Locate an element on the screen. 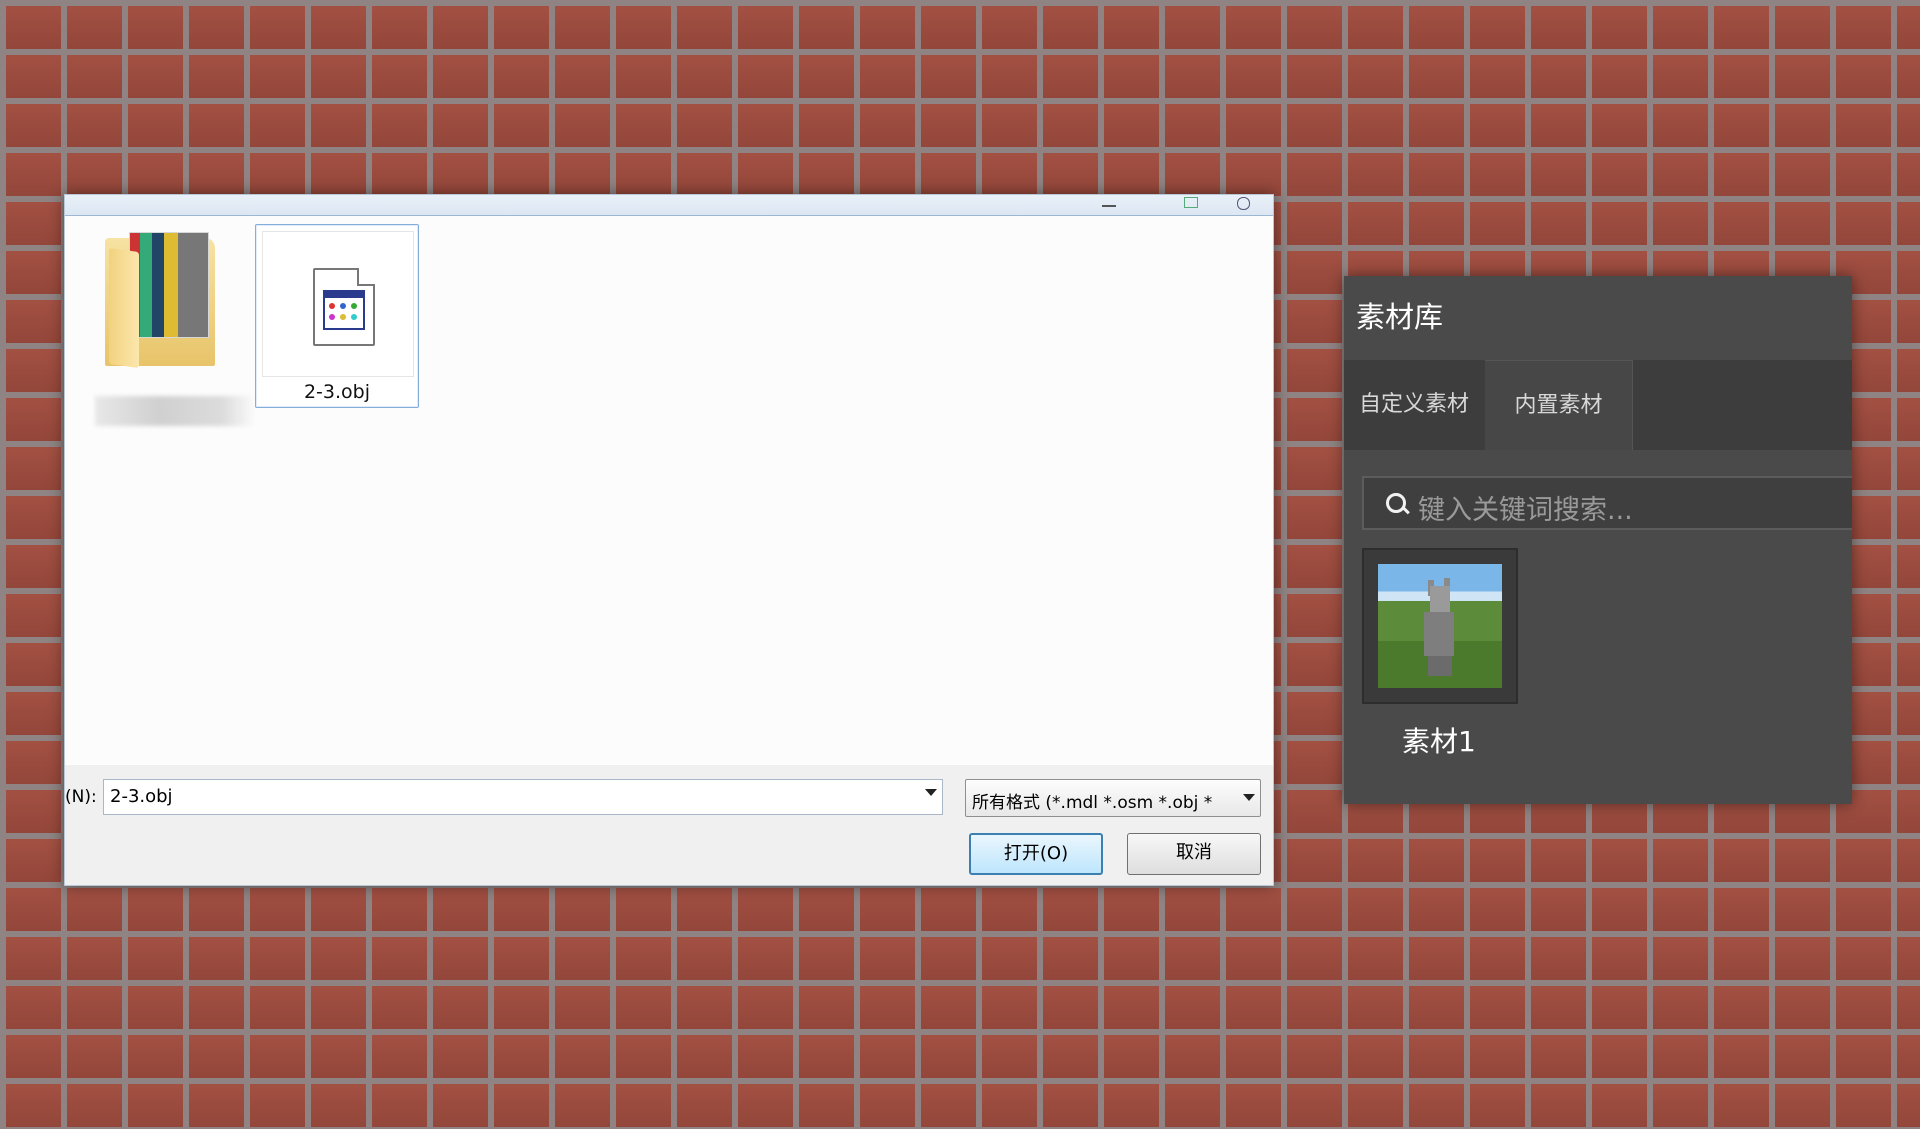  asset-label: 素材1 is located at coordinates (1439, 741).